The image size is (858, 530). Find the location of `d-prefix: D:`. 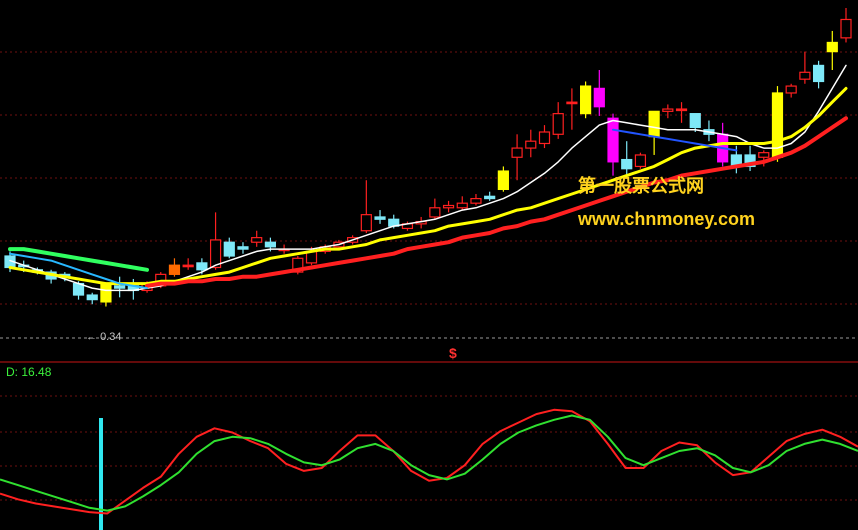

d-prefix: D: is located at coordinates (14, 372).